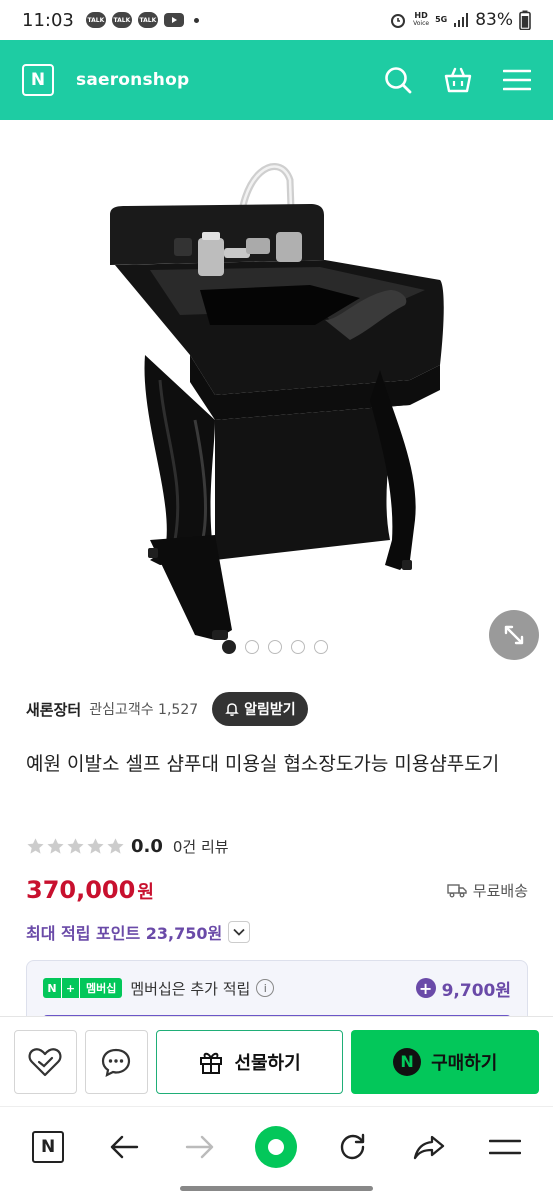 The width and height of the screenshot is (553, 1200). I want to click on naver-pay-icon: N, so click(407, 1061).